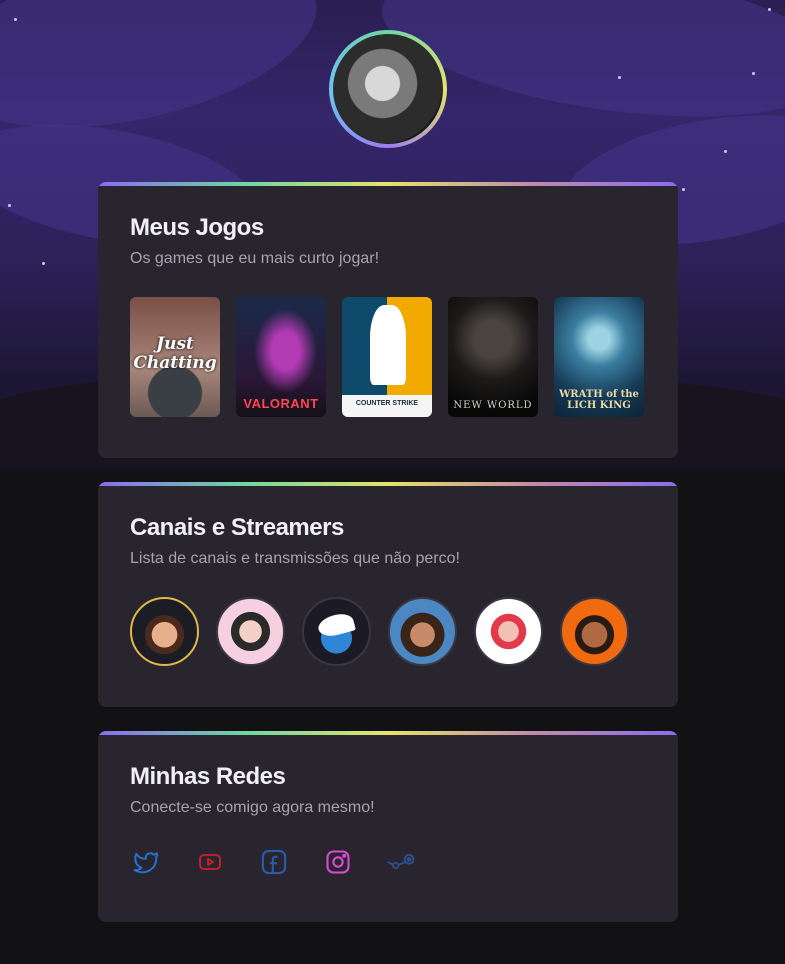  I want to click on game-just-chatting: Just Chatting, so click(175, 357).